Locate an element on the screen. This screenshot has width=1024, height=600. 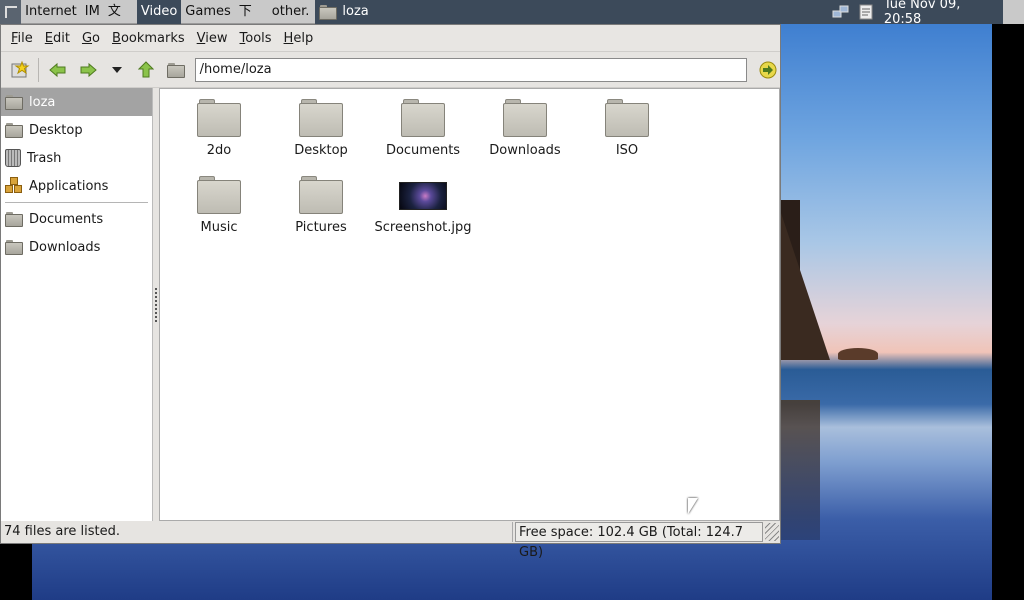
desktop-border-right is located at coordinates (1008, 312).